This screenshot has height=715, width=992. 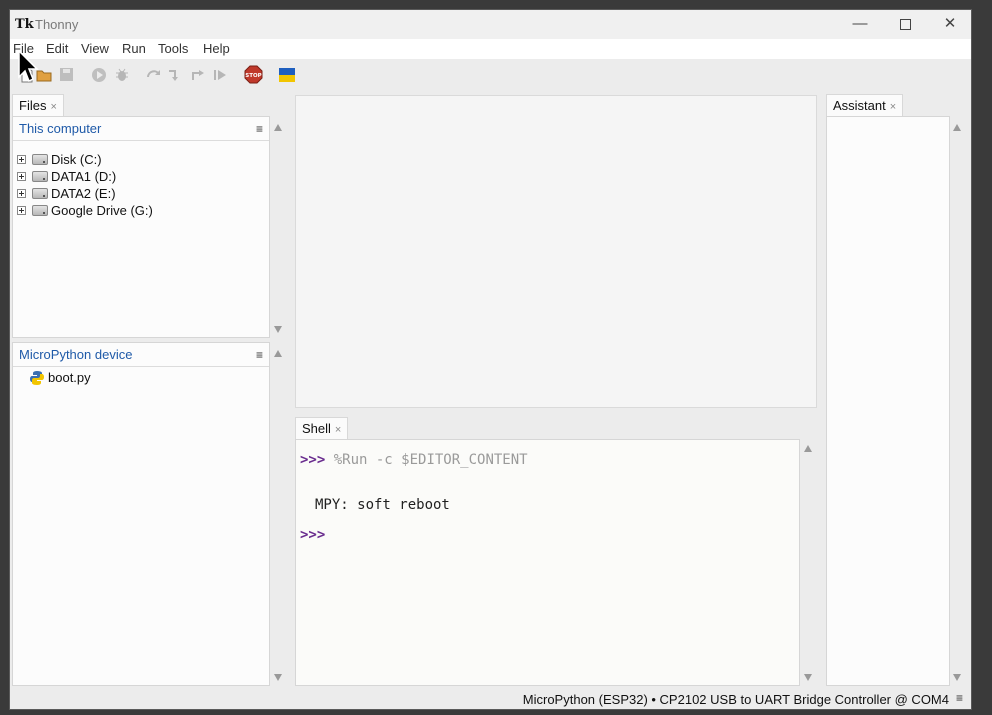 I want to click on window-title: Thonny, so click(x=57, y=24).